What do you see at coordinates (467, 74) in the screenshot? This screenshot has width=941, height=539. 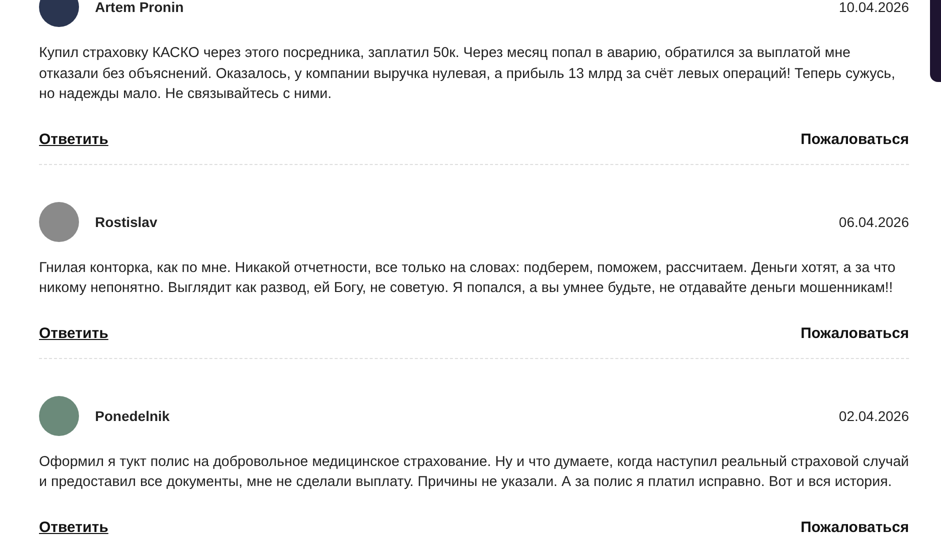 I see `comment-text: Купил страховку КАСКО через этого посредника, заплатил 50к. Через месяц попал в аварию, обратился за выплатой мне отказали без объяснений. Оказалось, у компании выручка нулевая, а прибыль 13 млрд за счёт левых операций! Теперь сужусь, но надежды мало. Не связывайтесь с ними.` at bounding box center [467, 74].